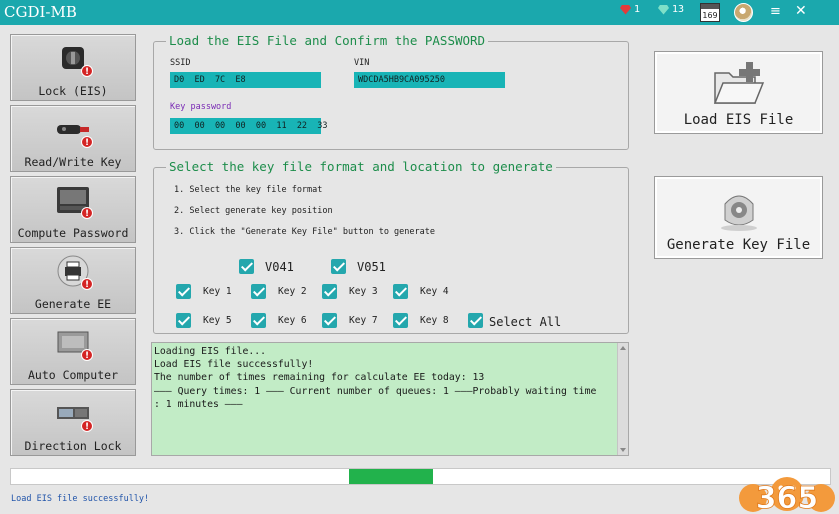  Describe the element at coordinates (217, 291) in the screenshot. I see `checkbox-label: Key 1` at that location.